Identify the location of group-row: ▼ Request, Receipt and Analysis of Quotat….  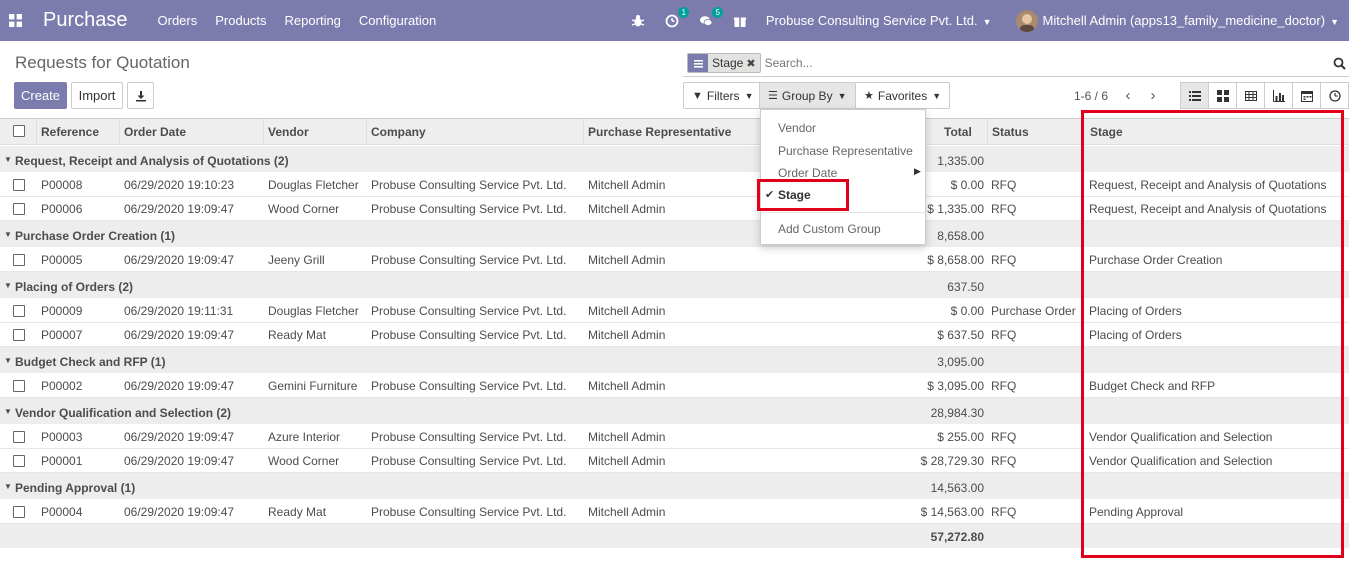
(674, 159).